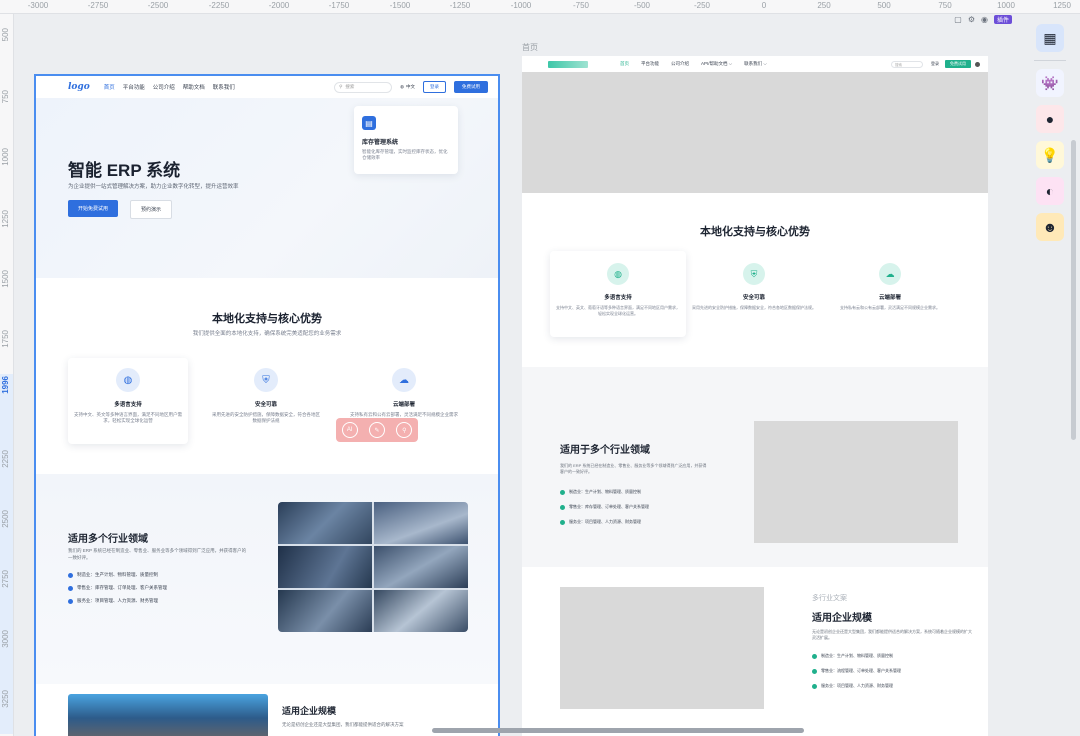 The image size is (1080, 736). Describe the element at coordinates (1050, 140) in the screenshot. I see `plugin-sidebar: ▦ 👾 ● 💡 ◐ ☻` at that location.